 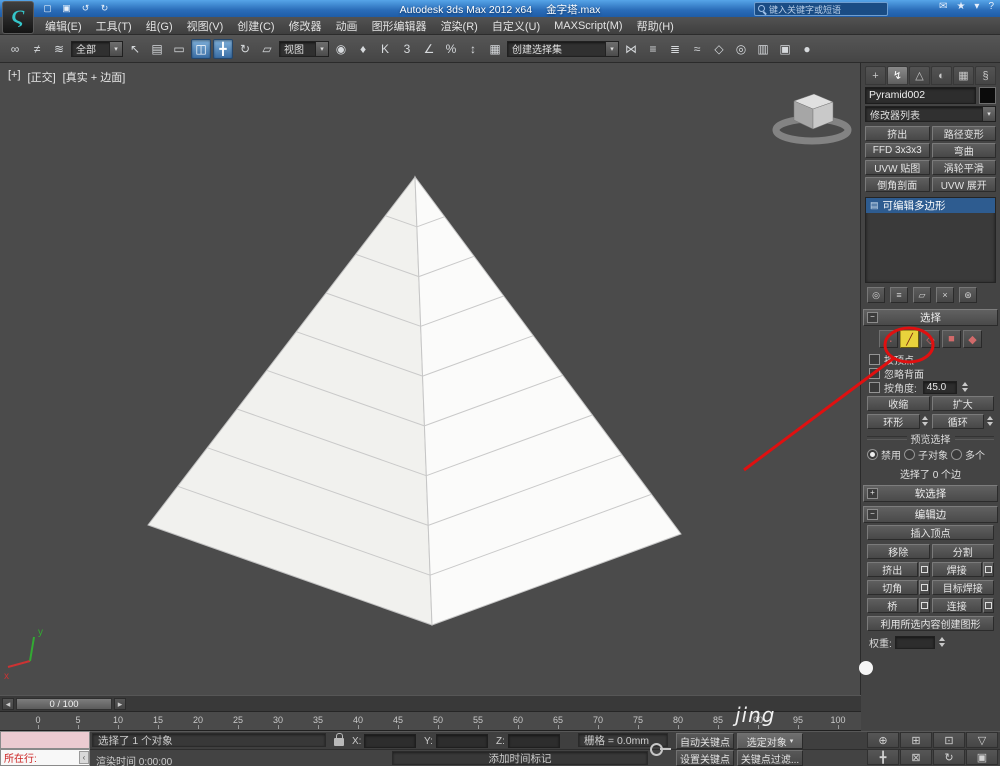 I want to click on menu-item: 编辑(E), so click(x=63, y=26).